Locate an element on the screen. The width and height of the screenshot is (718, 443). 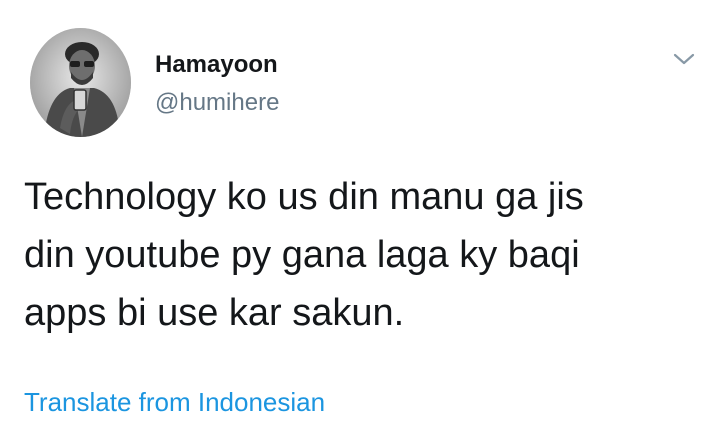
author-block: Hamayoon @humihere is located at coordinates (217, 84).